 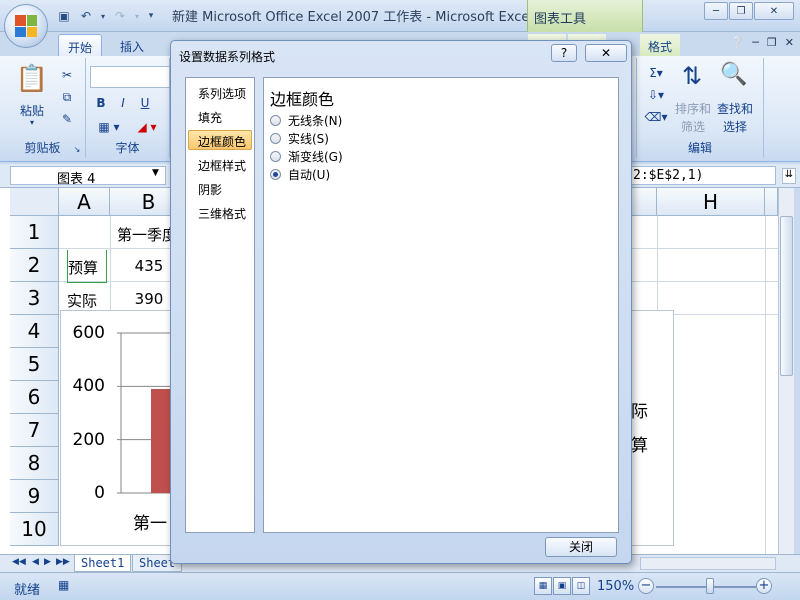 I want to click on find-select-label-2: 选择, so click(x=735, y=126).